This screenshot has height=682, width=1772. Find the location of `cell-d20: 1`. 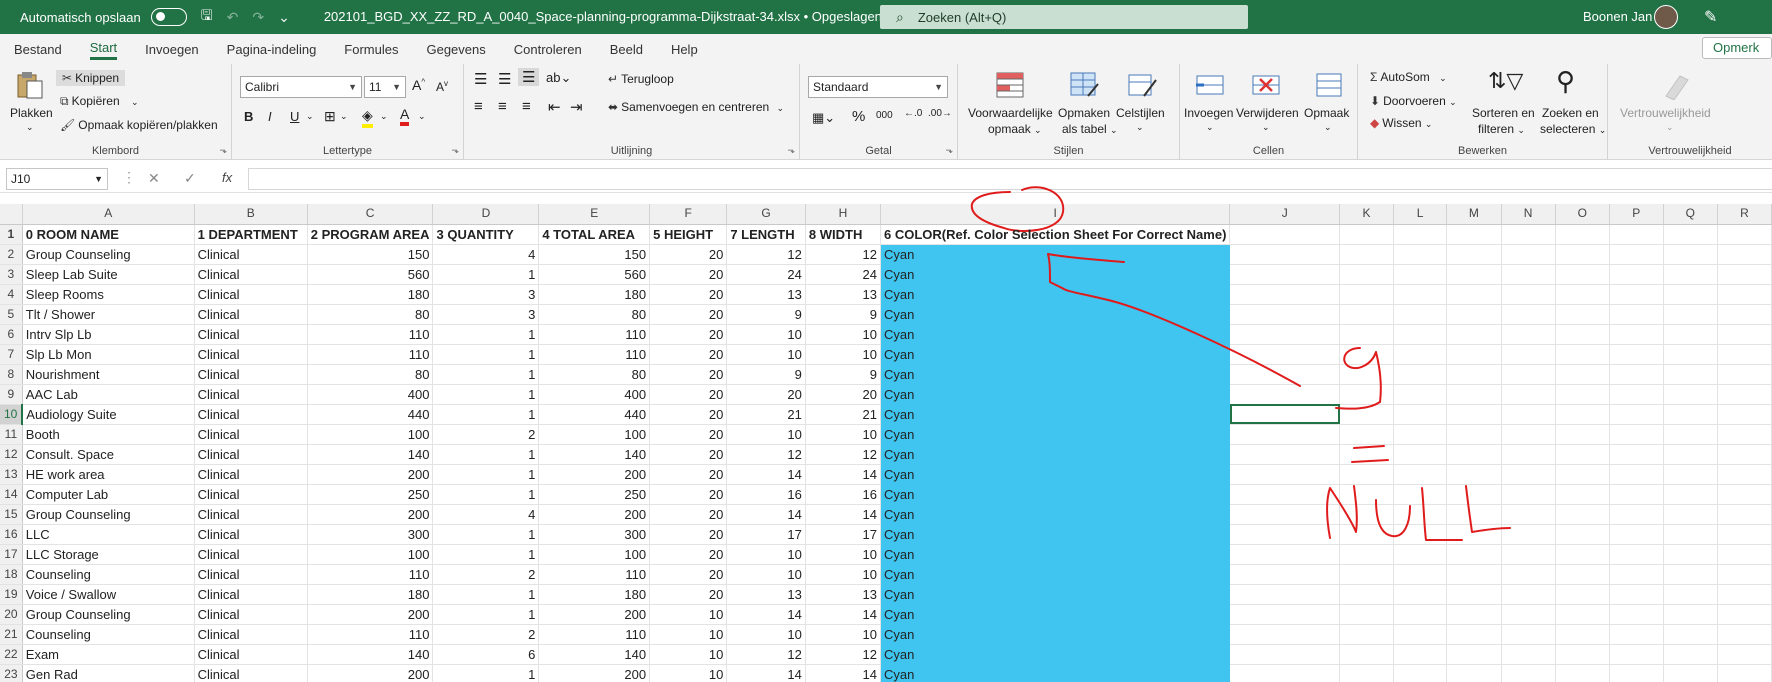

cell-d20: 1 is located at coordinates (486, 614).